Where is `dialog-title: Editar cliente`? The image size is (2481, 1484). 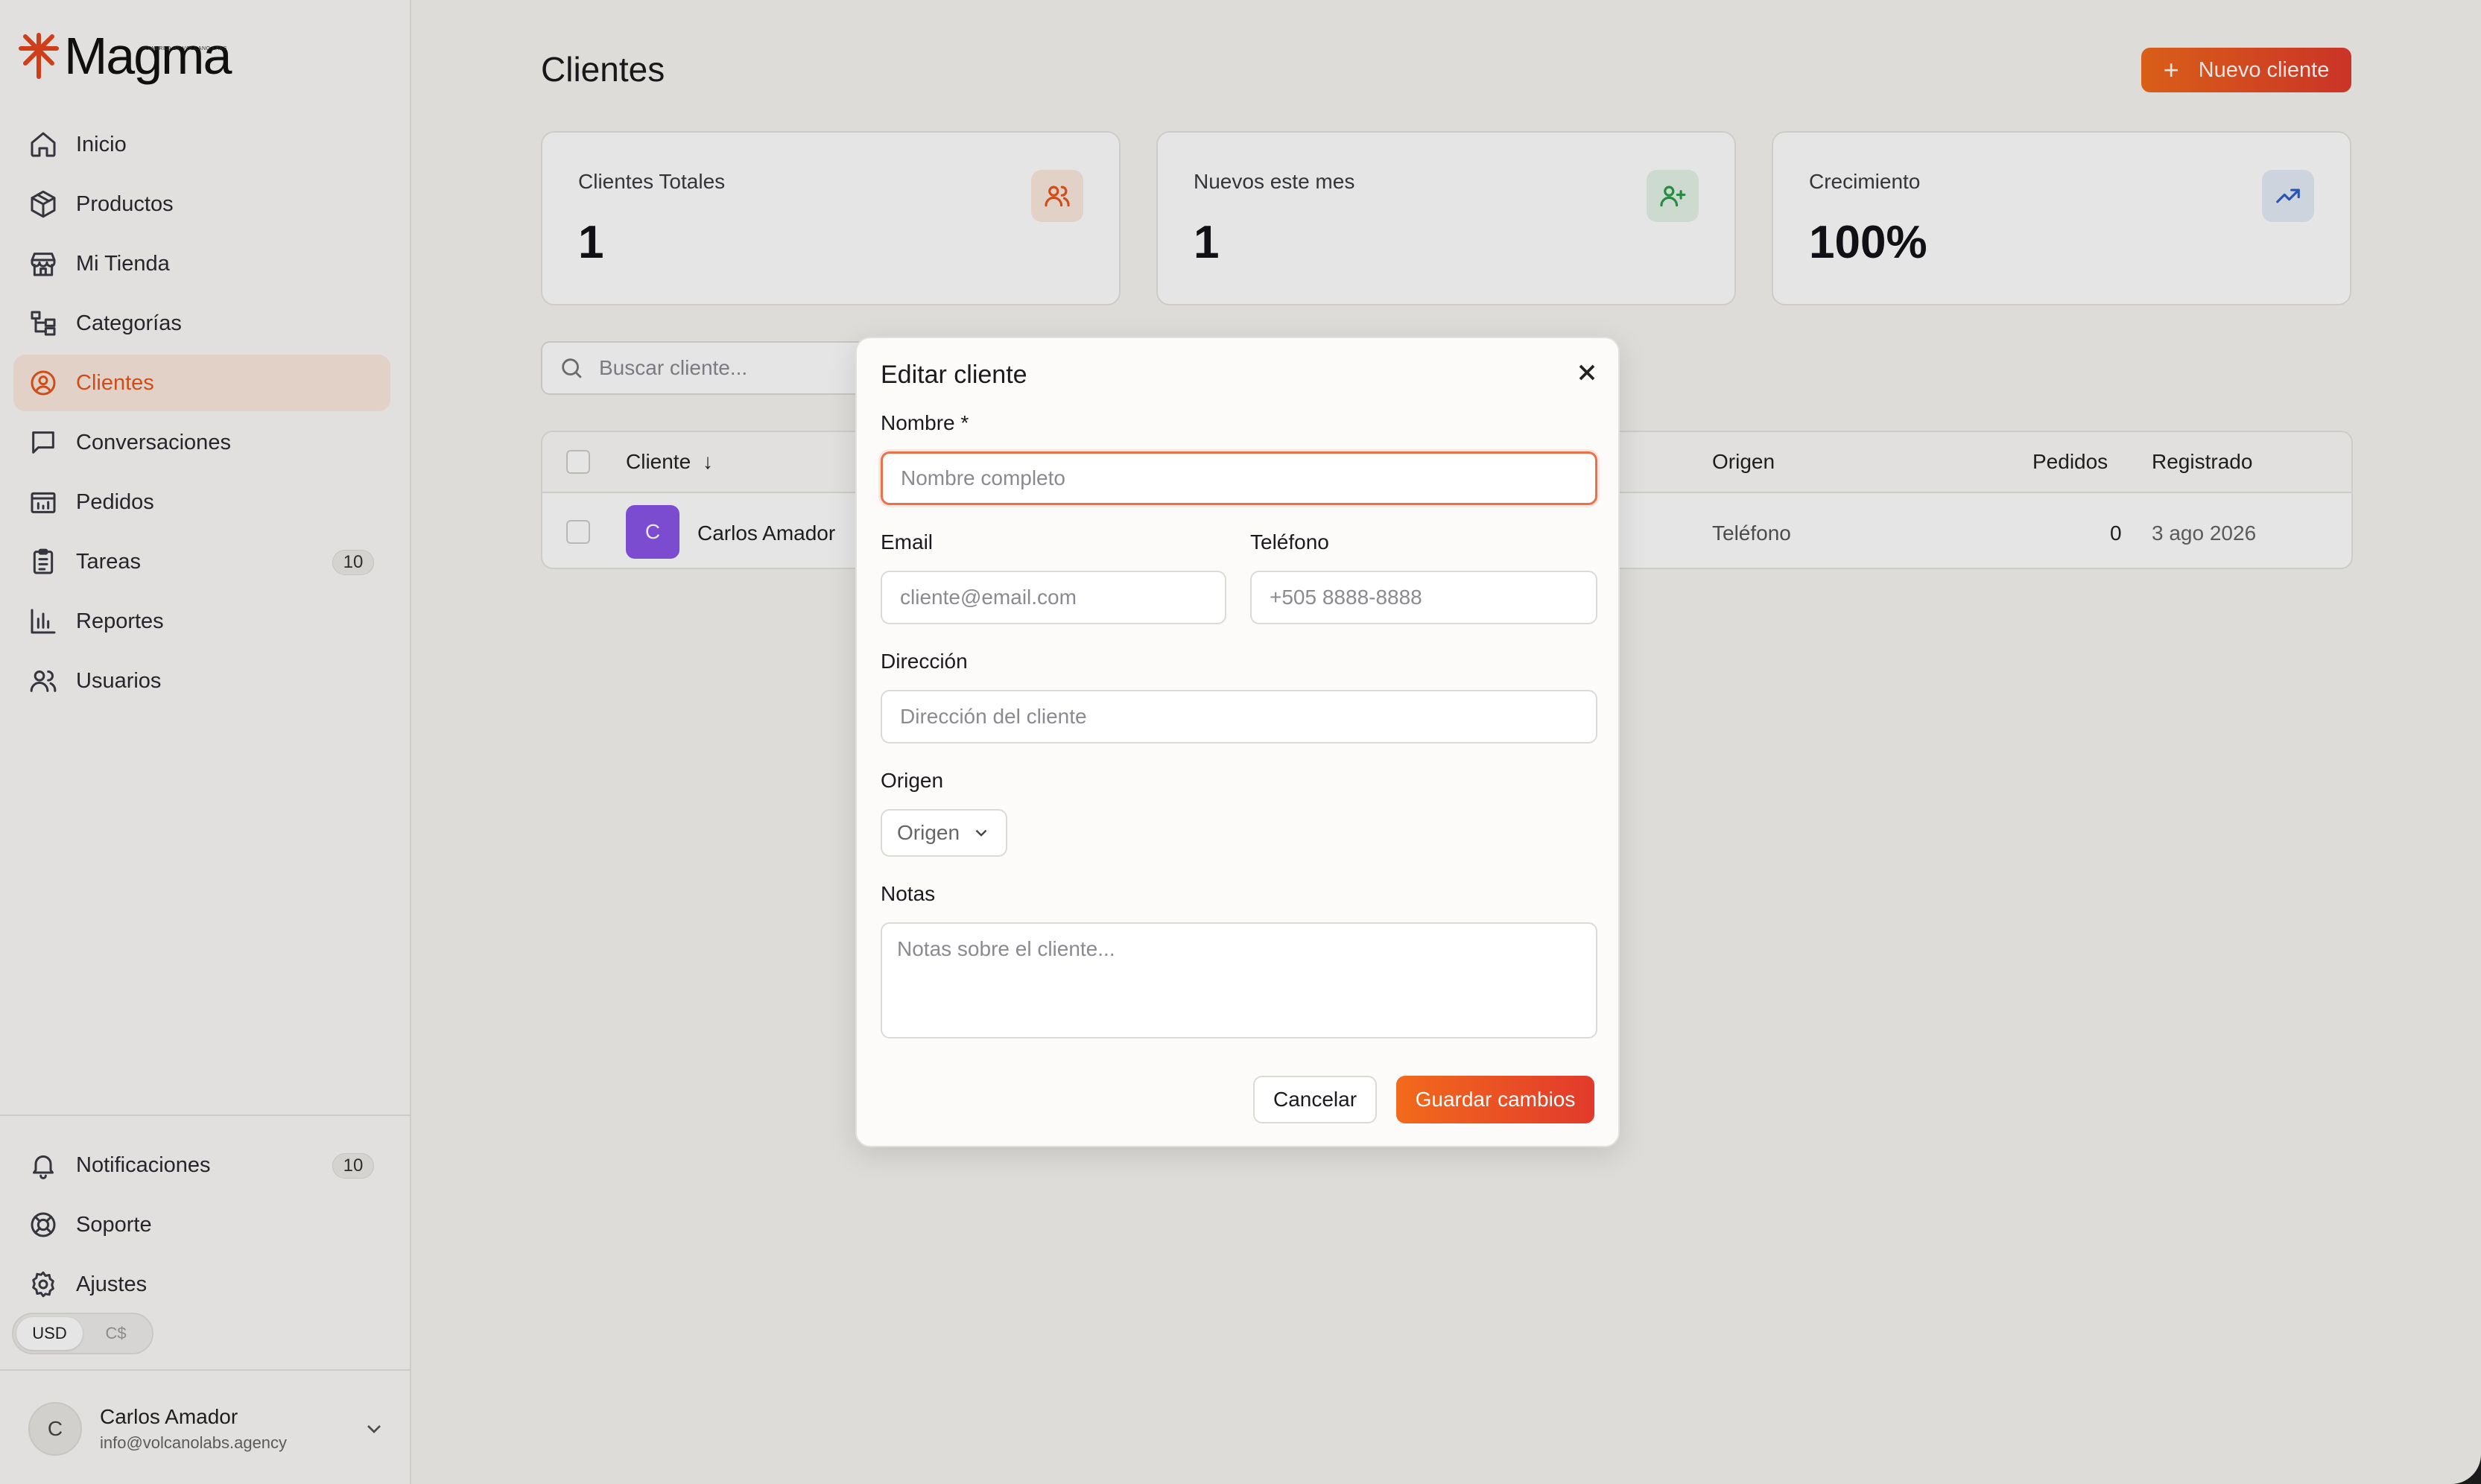
dialog-title: Editar cliente is located at coordinates (954, 375).